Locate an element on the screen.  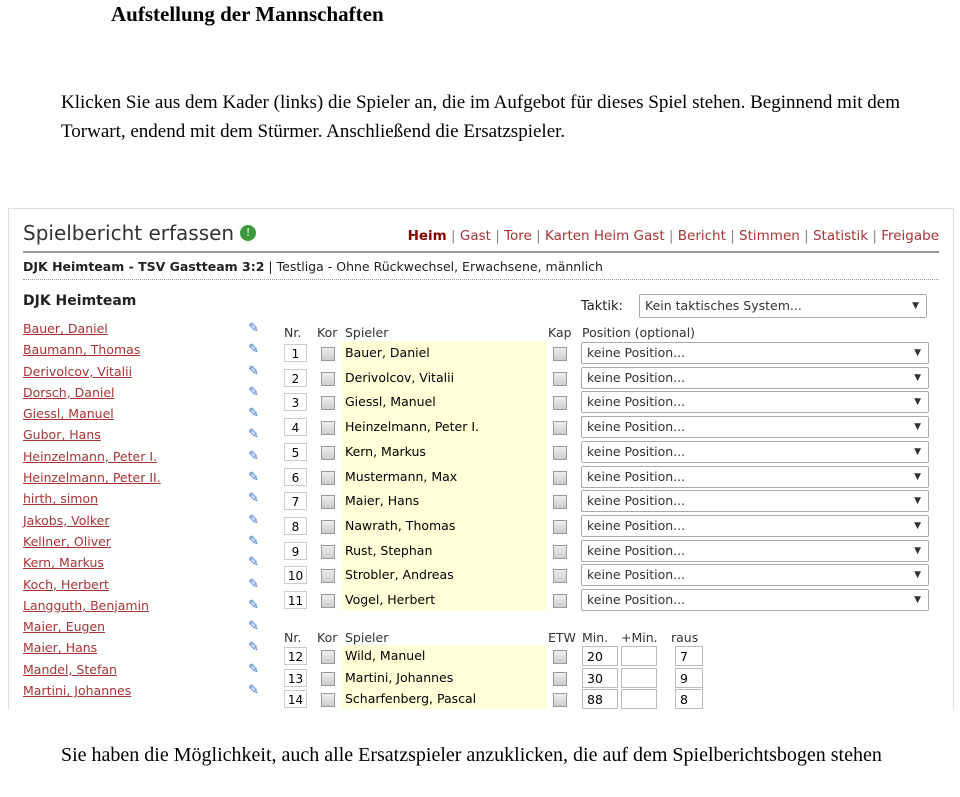
number-field: 7 is located at coordinates (295, 501).